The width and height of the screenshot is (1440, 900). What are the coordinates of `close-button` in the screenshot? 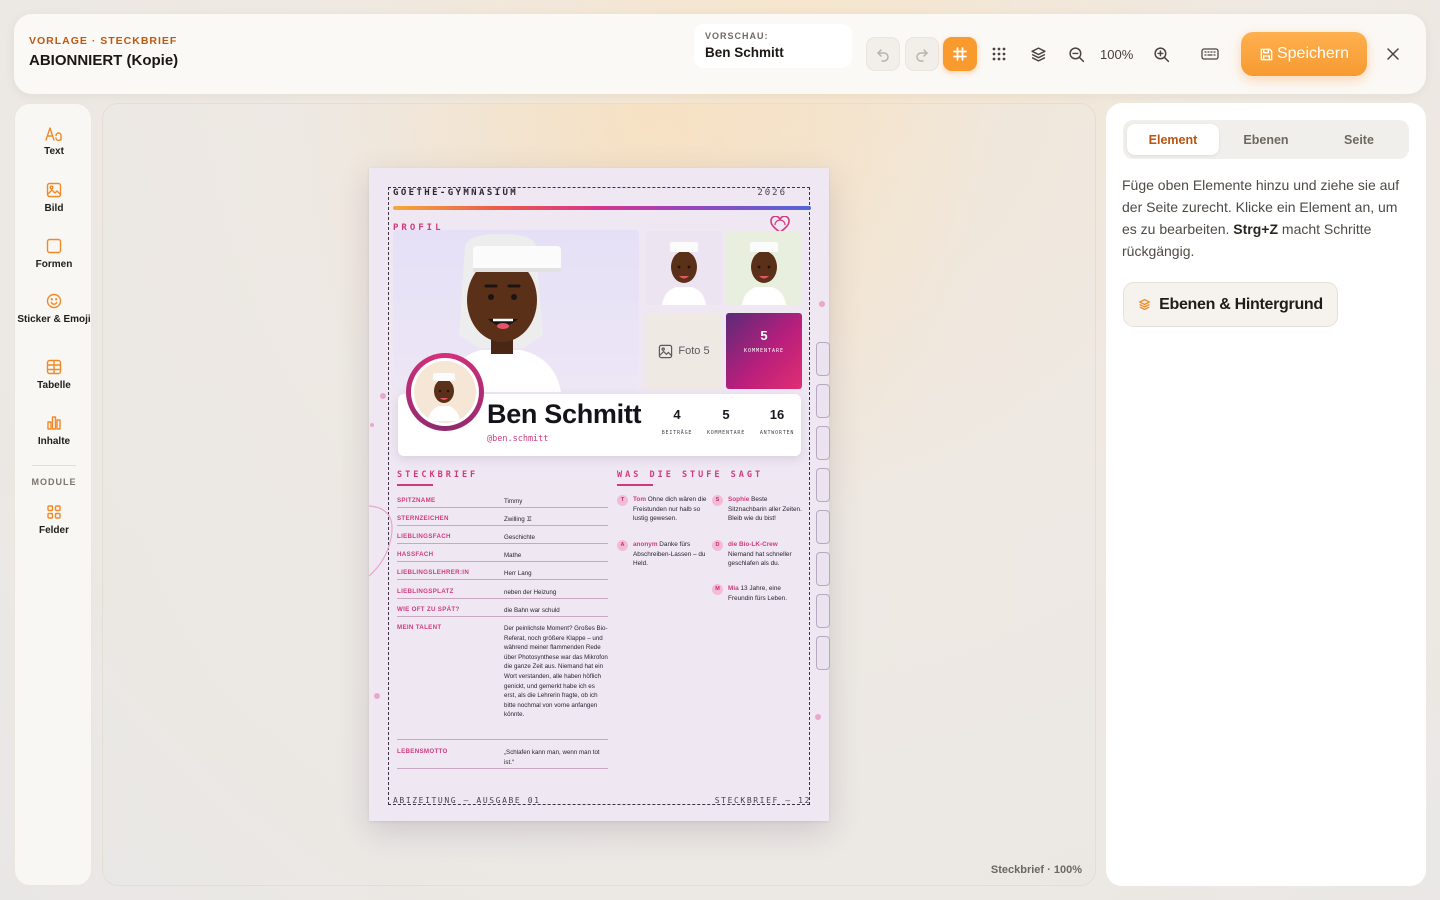 It's located at (1393, 54).